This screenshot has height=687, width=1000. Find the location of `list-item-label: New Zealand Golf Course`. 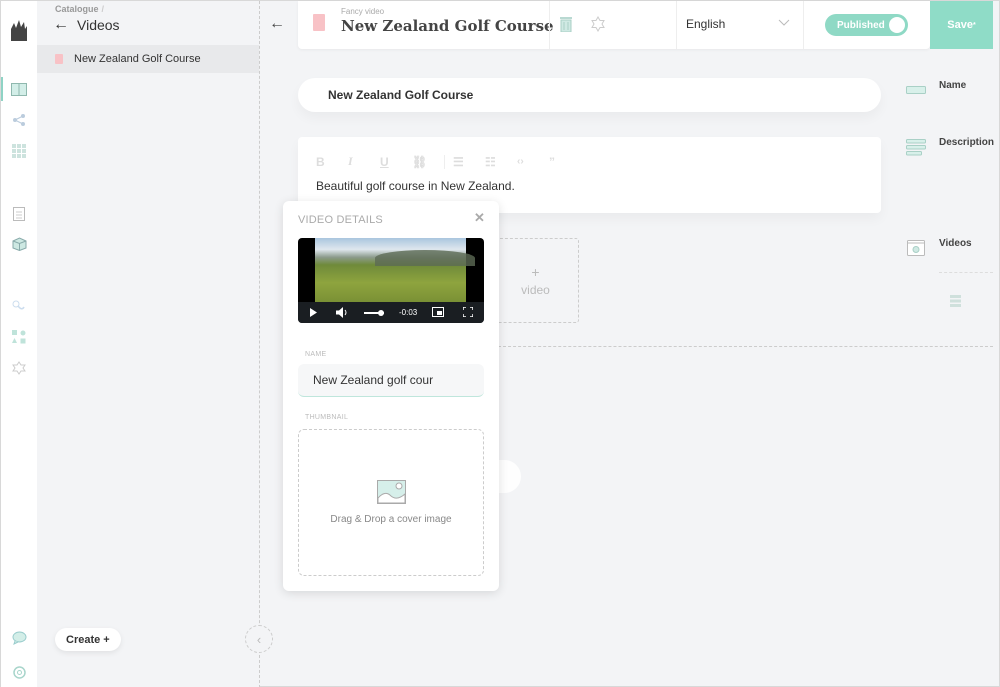

list-item-label: New Zealand Golf Course is located at coordinates (137, 59).